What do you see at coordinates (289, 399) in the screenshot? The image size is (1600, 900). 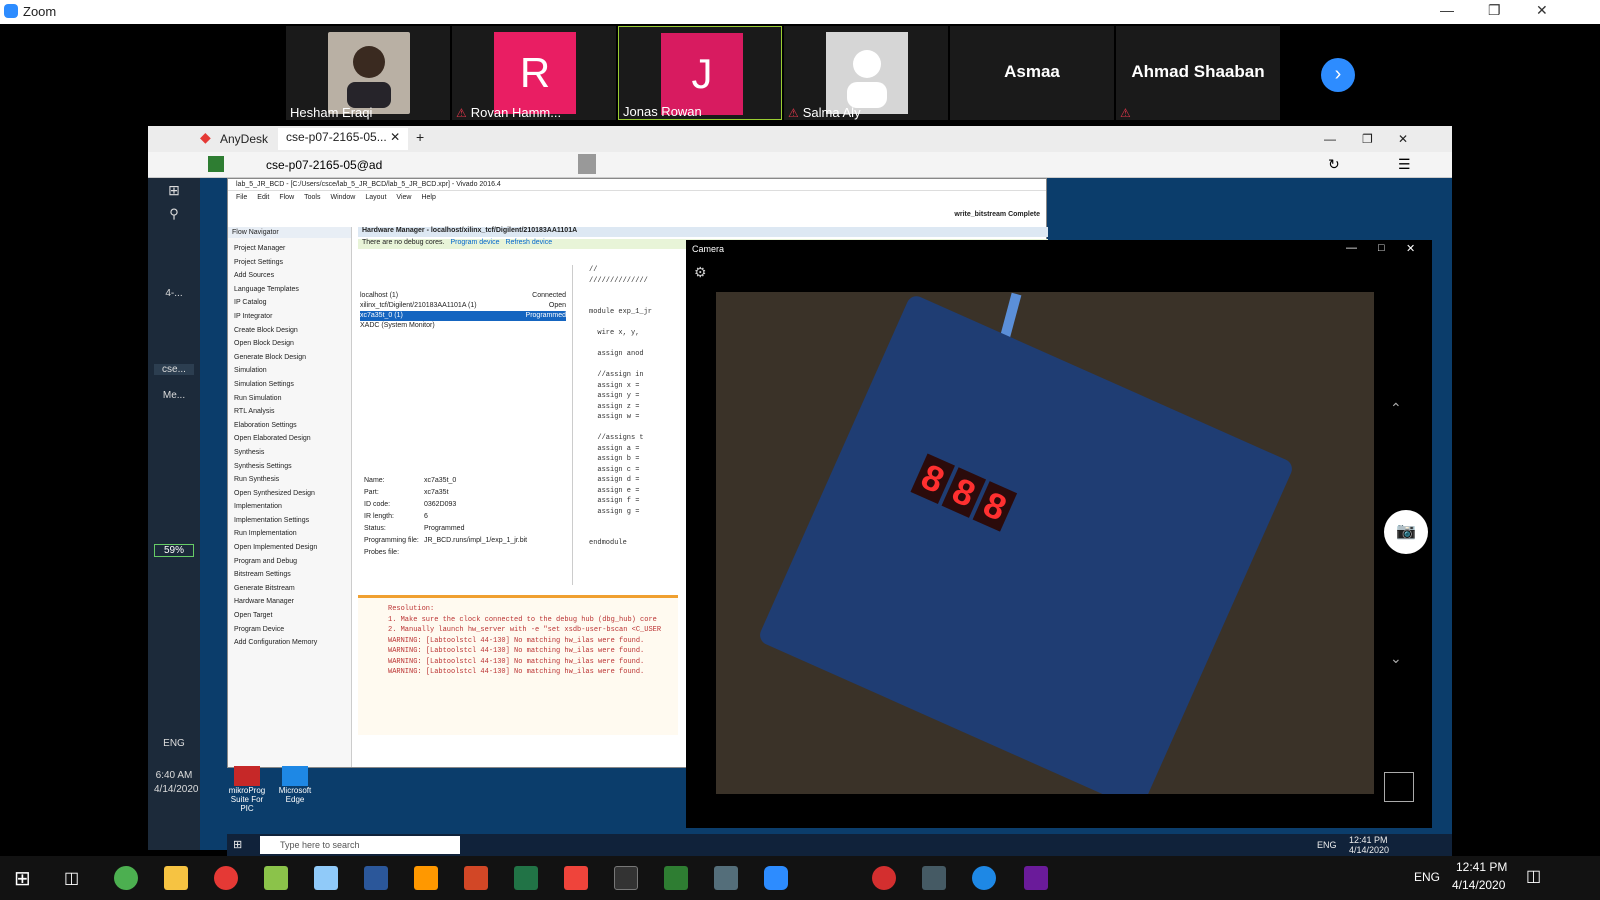 I see `nav-item: Run Simulation` at bounding box center [289, 399].